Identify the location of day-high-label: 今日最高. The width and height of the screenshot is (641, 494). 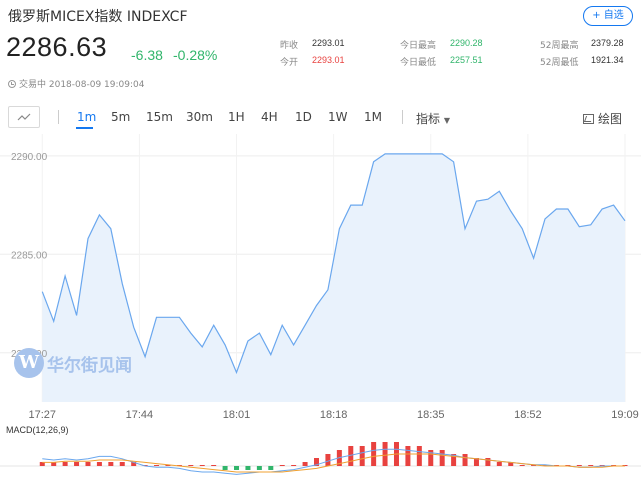
(418, 46).